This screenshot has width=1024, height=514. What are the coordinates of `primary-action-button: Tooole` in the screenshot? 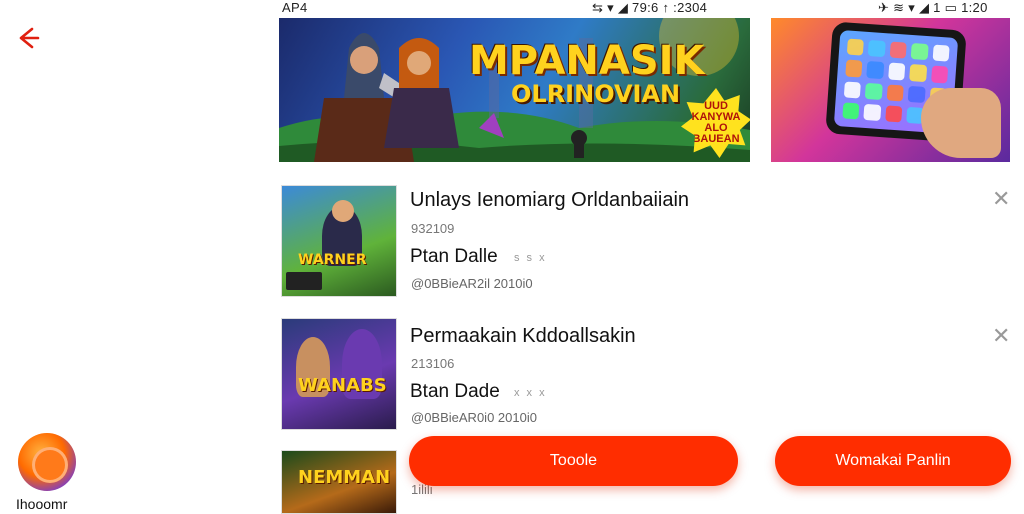 It's located at (573, 461).